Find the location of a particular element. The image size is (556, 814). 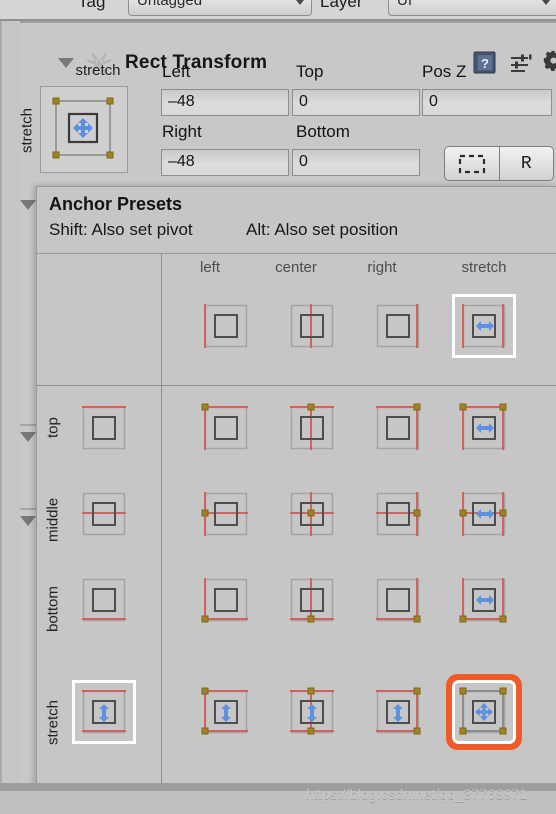

row-label-stretch: stretch is located at coordinates (53, 722).